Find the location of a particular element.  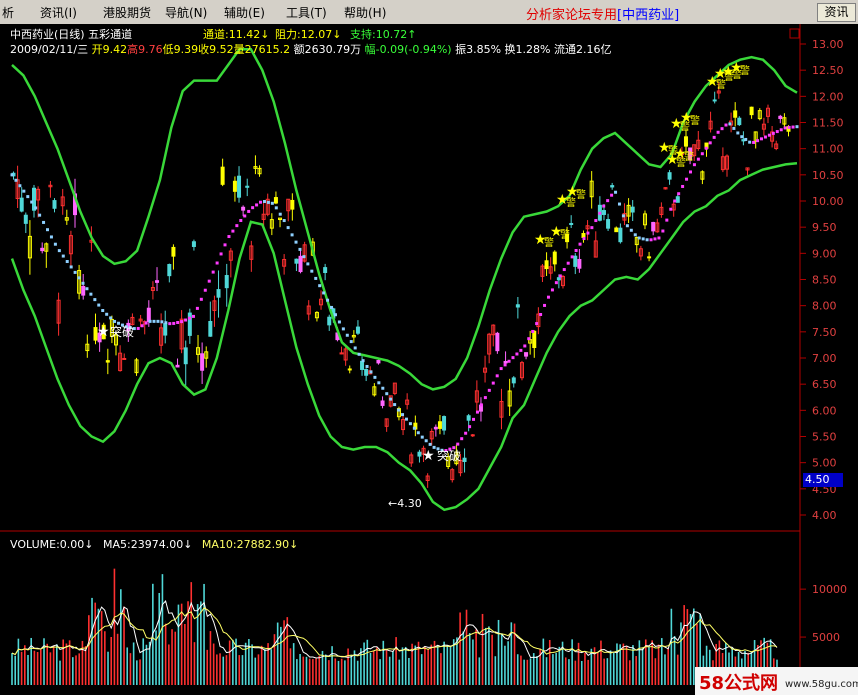

ohlc-high: 高9.76 is located at coordinates (145, 49).